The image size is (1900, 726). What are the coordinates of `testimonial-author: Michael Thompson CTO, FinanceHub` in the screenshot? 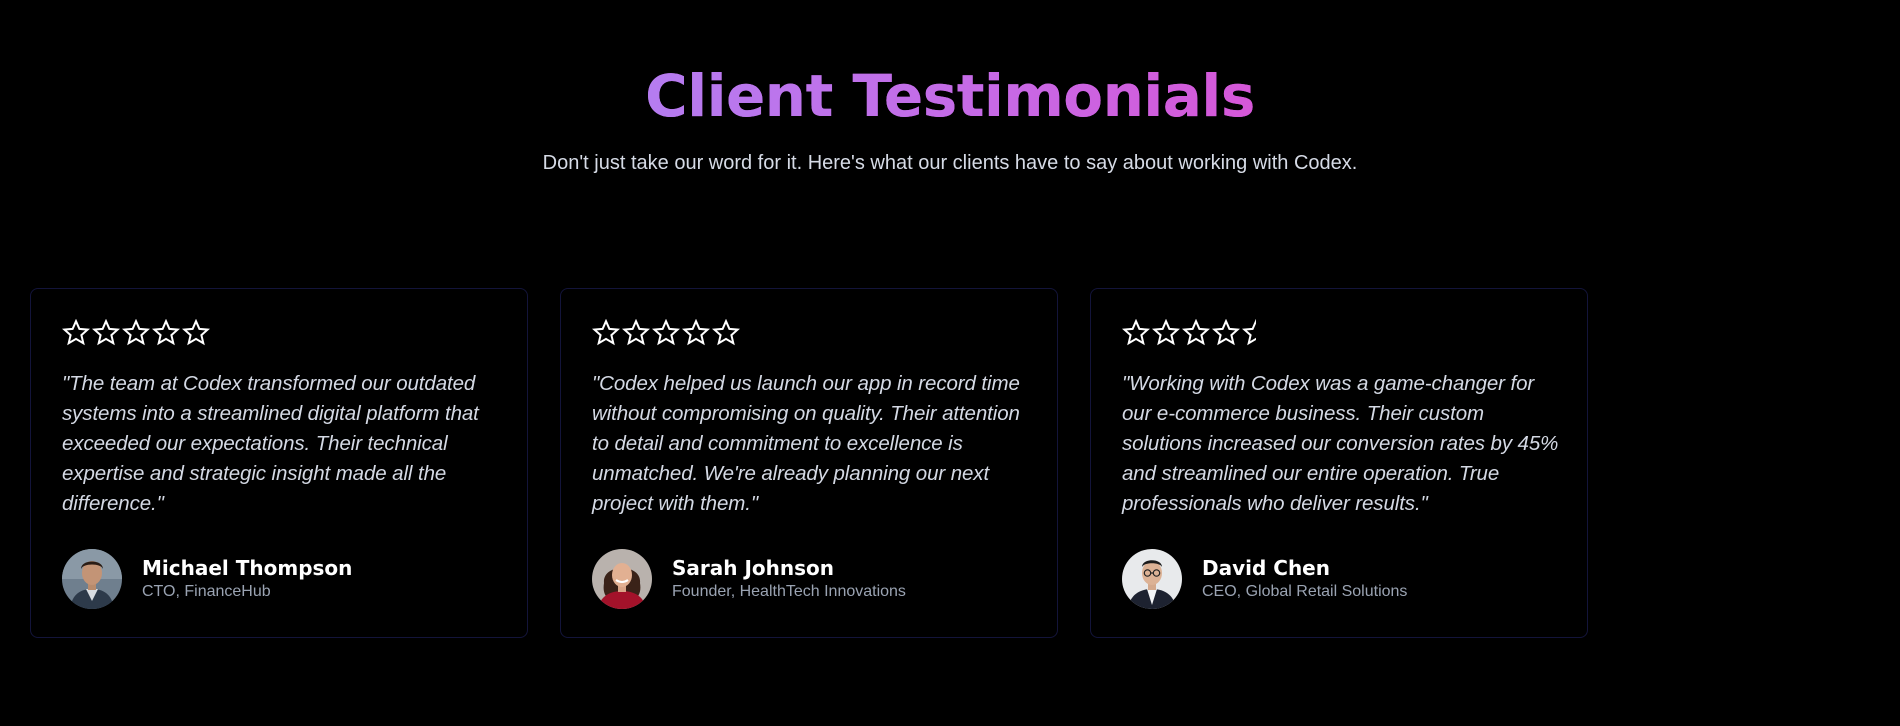 It's located at (207, 579).